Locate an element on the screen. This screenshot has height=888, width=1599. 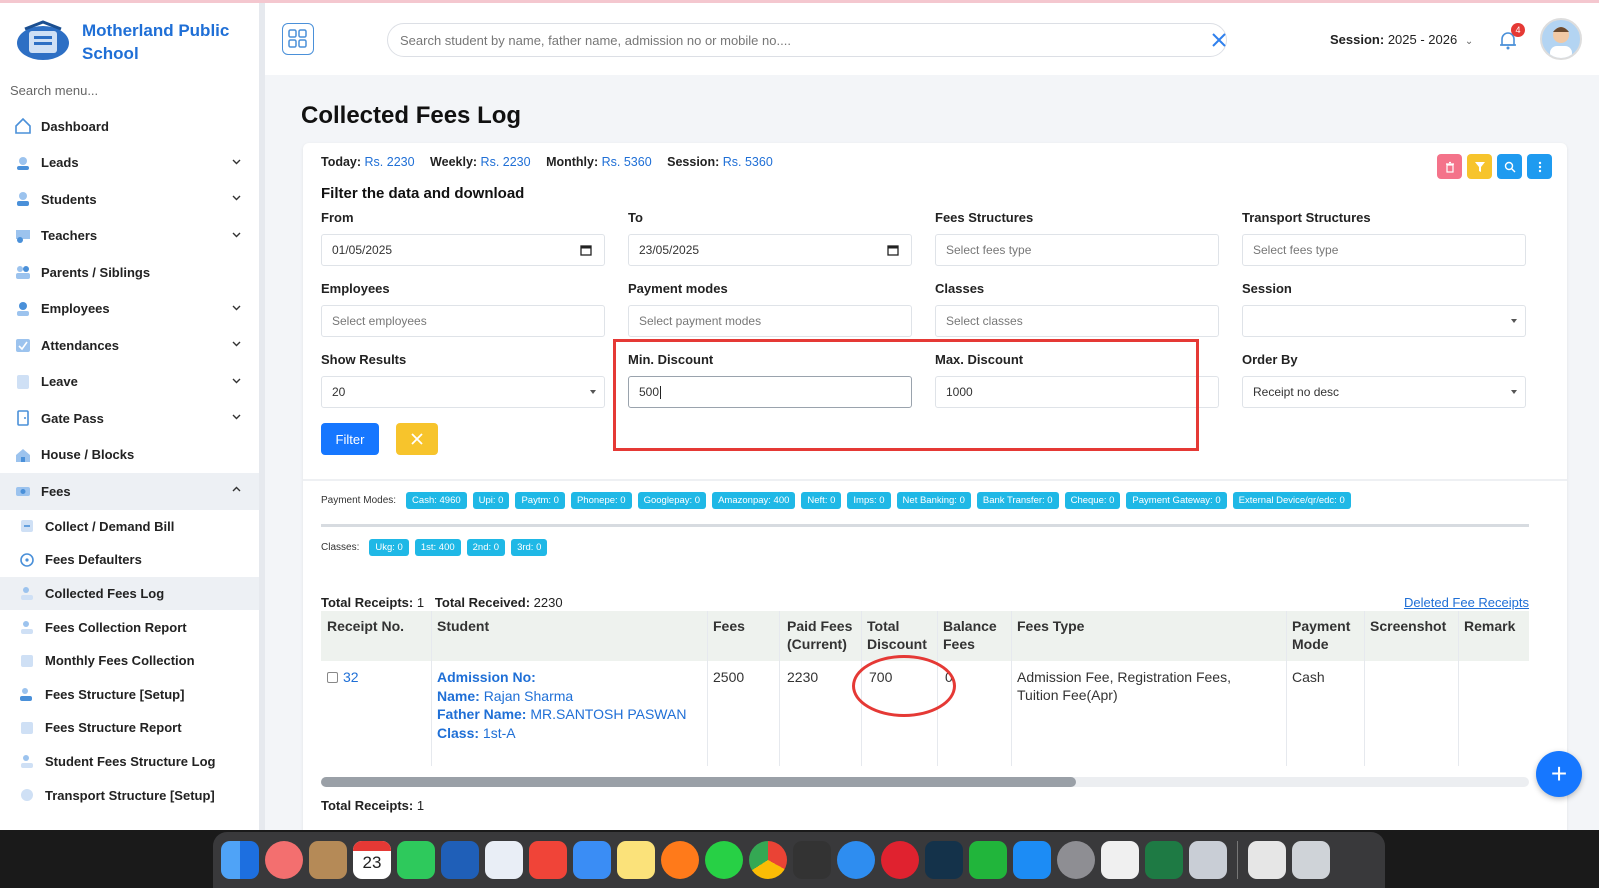
delete-button is located at coordinates (1449, 166).